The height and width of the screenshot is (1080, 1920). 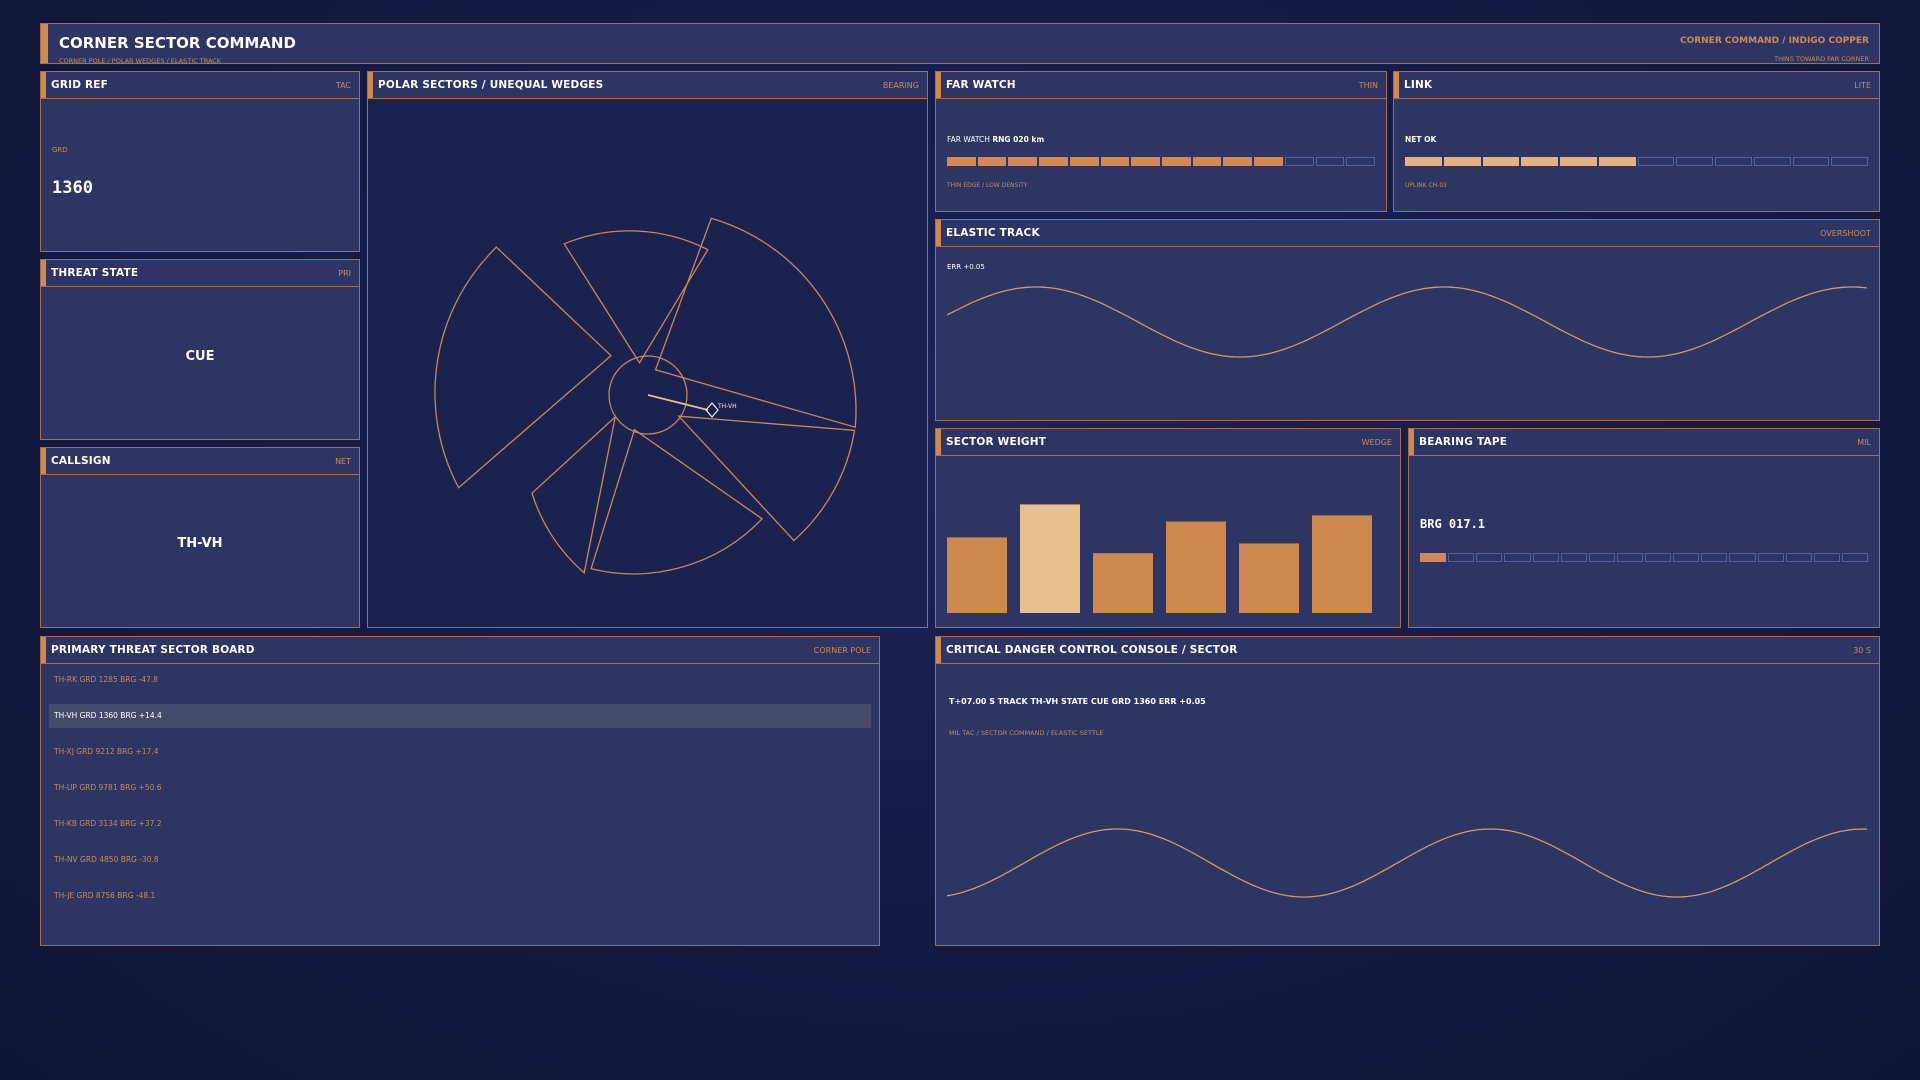 What do you see at coordinates (1368, 85) in the screenshot?
I see `panel-tag: THIN` at bounding box center [1368, 85].